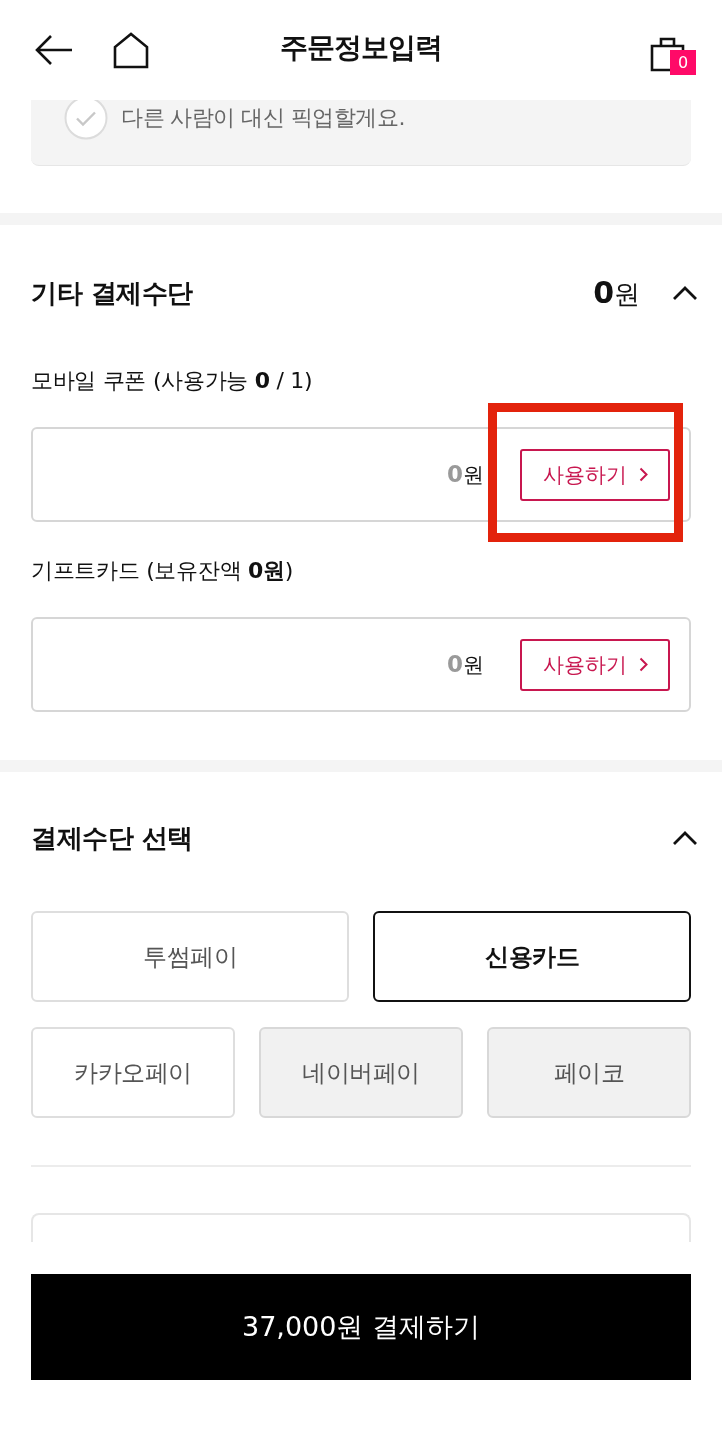 This screenshot has height=1440, width=722. Describe the element at coordinates (133, 1072) in the screenshot. I see `payment-option: 카카오페이` at that location.